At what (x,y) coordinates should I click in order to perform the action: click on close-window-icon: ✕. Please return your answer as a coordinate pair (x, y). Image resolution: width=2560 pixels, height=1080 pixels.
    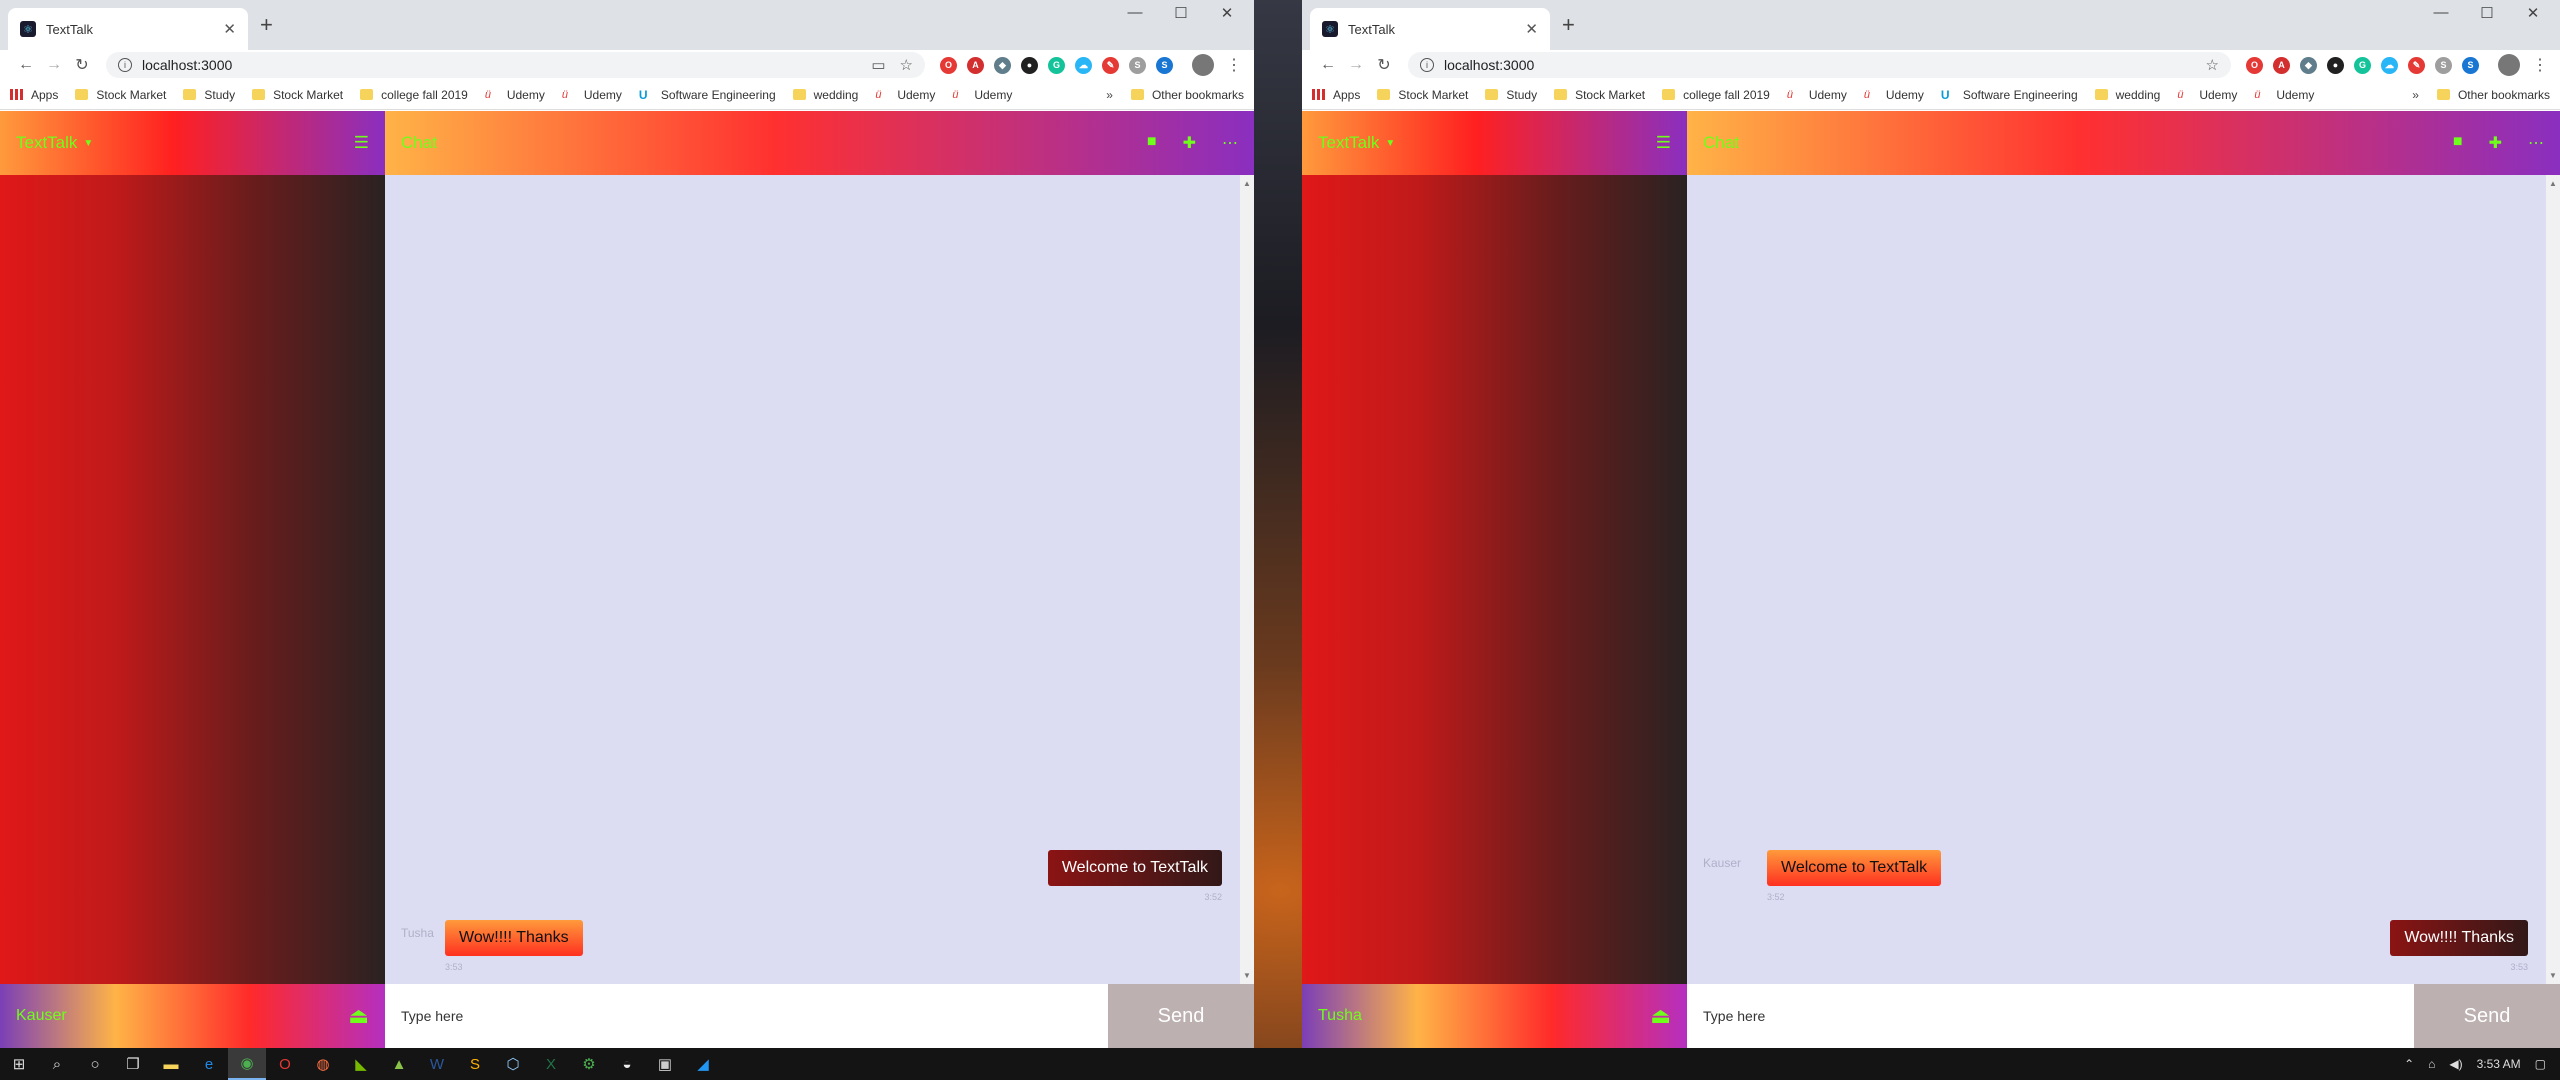
    Looking at the image, I should click on (2533, 13).